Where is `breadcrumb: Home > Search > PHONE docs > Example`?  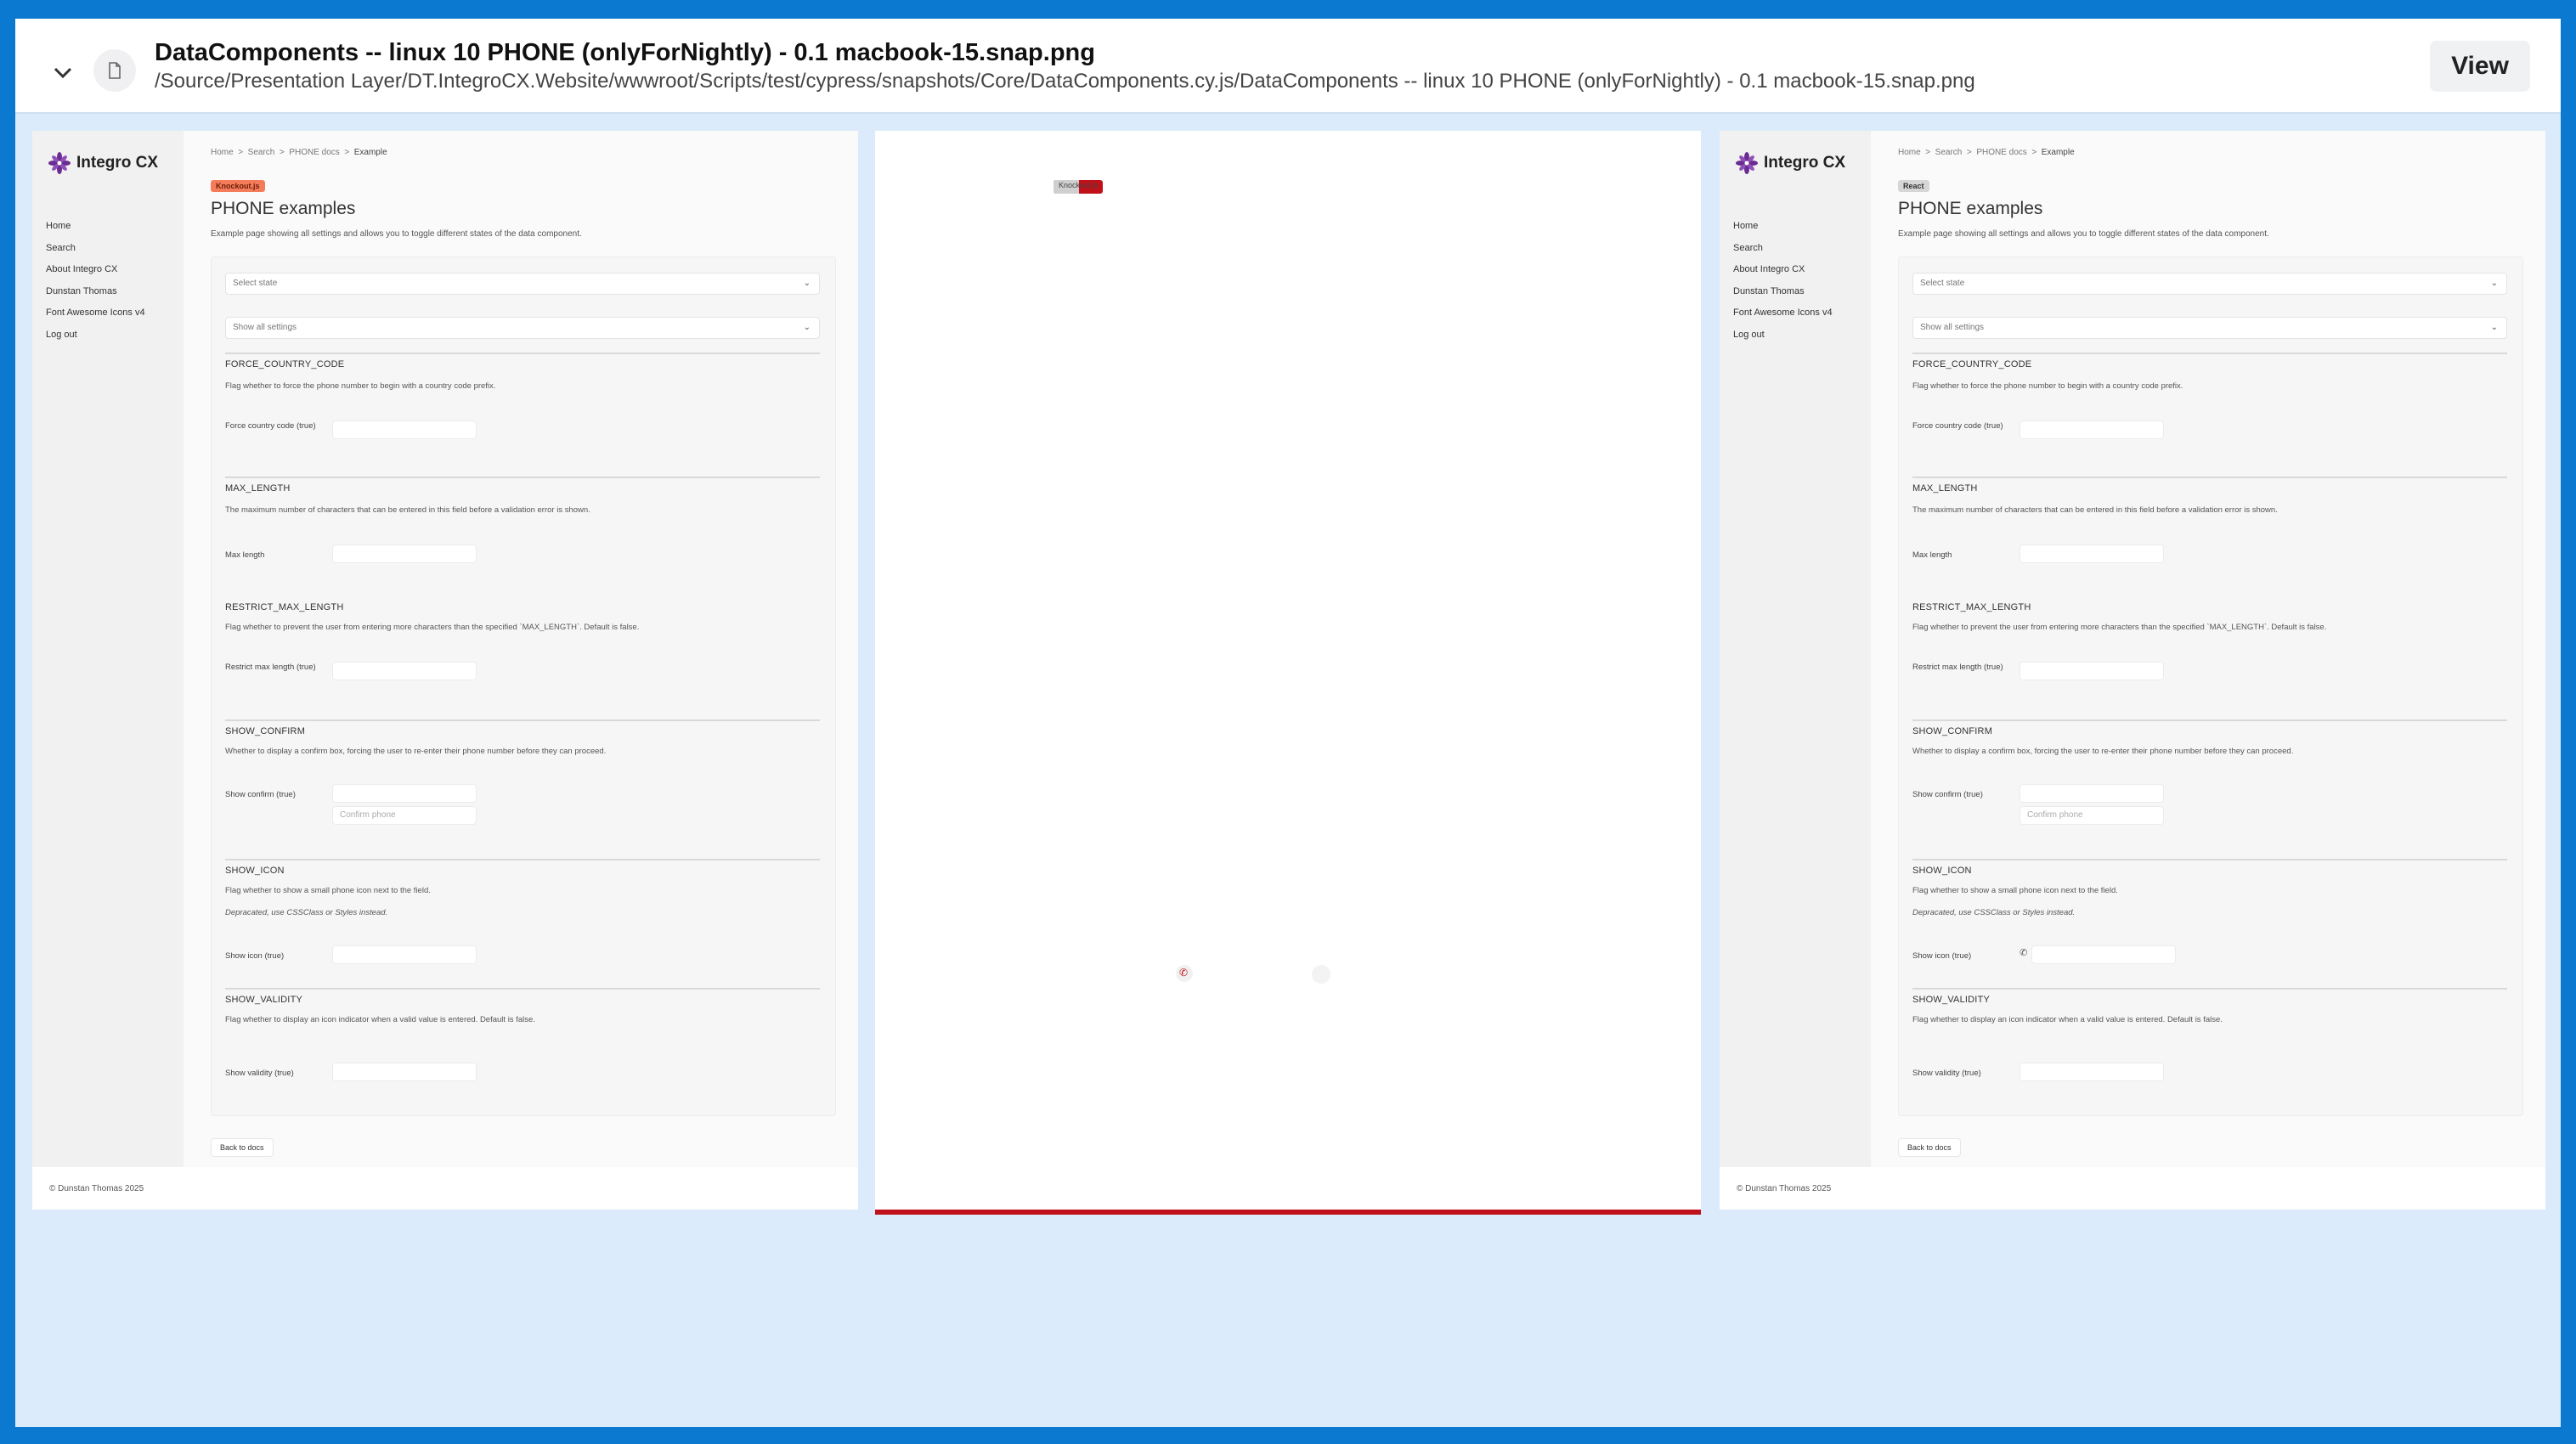 breadcrumb: Home > Search > PHONE docs > Example is located at coordinates (299, 152).